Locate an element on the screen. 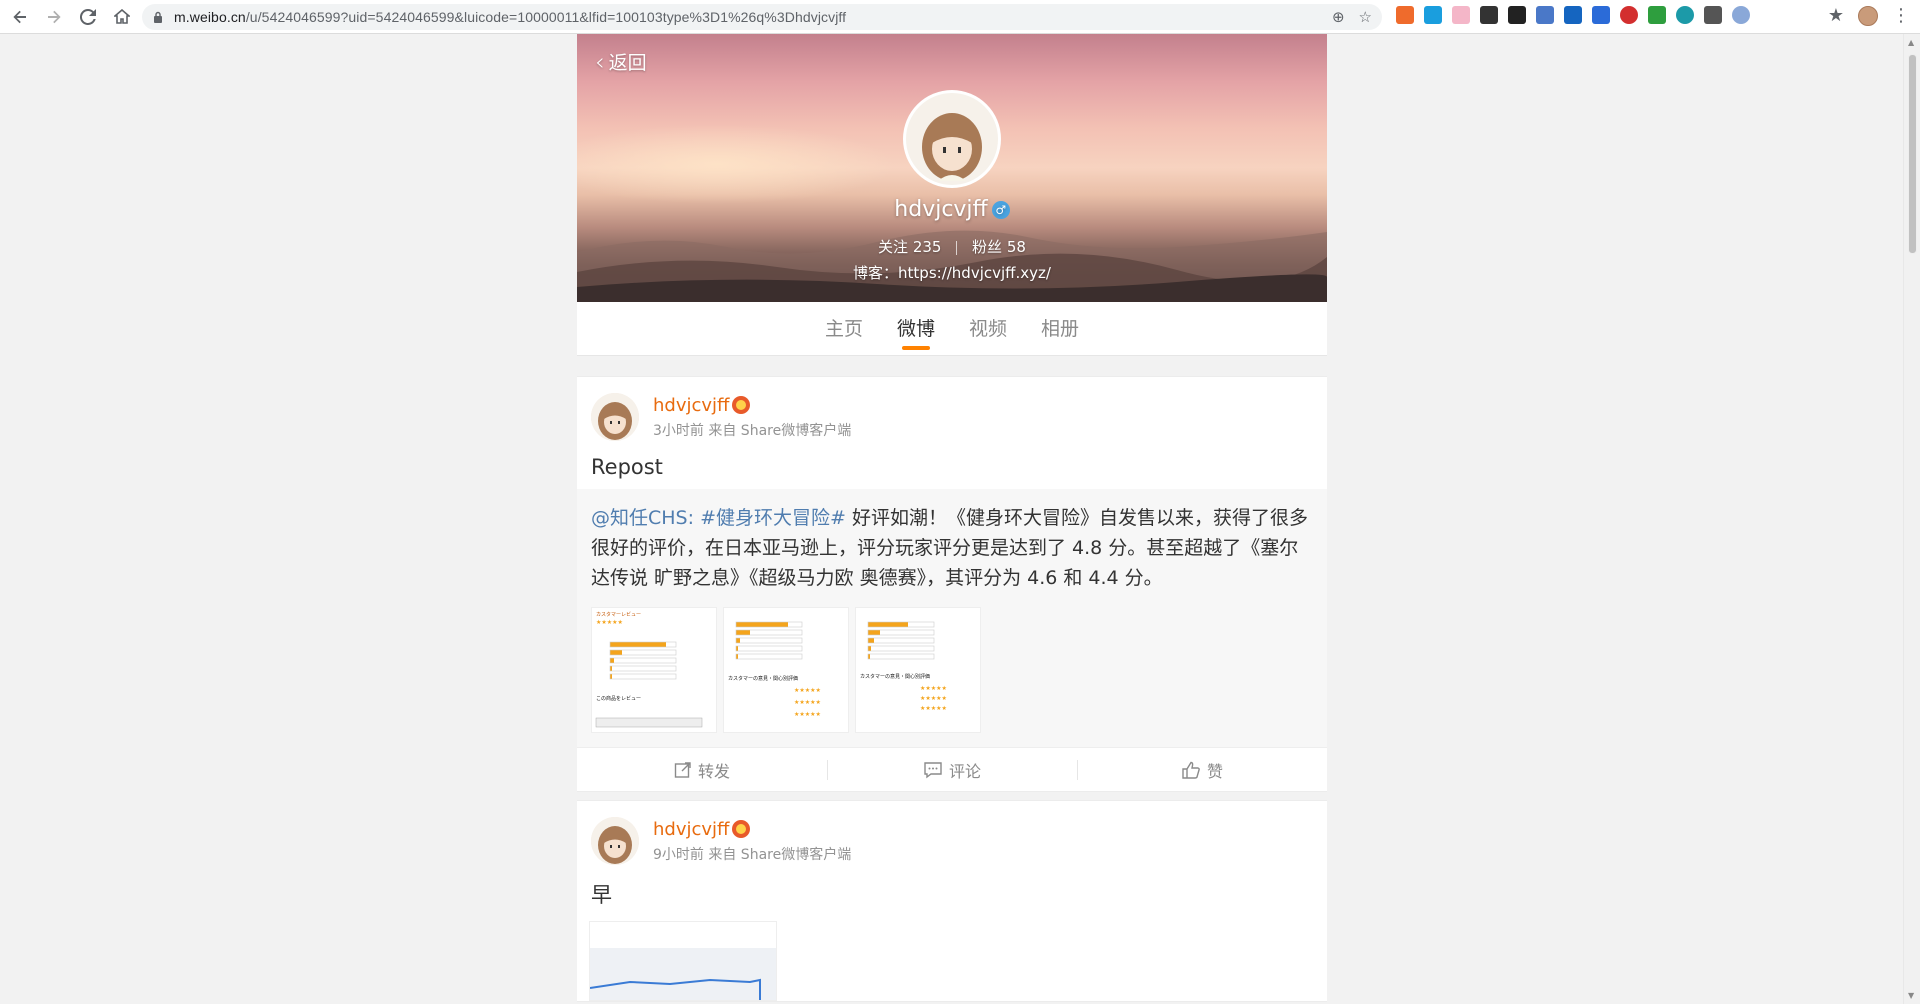 The height and width of the screenshot is (1004, 1920). post-text: Repost is located at coordinates (627, 467).